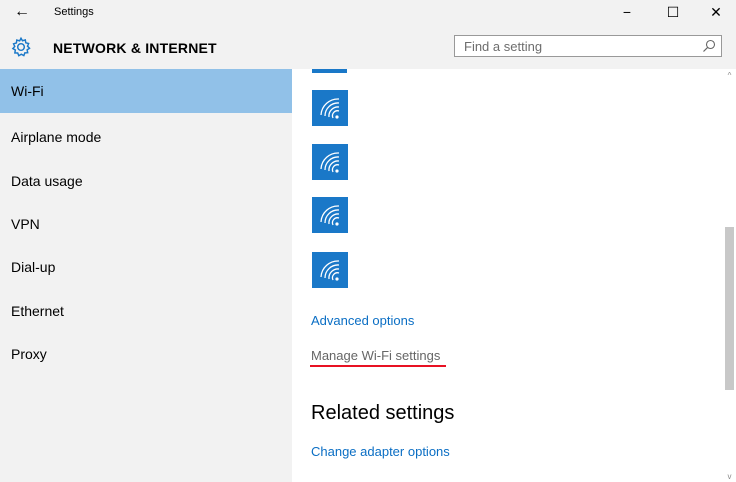 Image resolution: width=736 pixels, height=482 pixels. I want to click on title-bar: ← Settings − ☐ ✕, so click(368, 12).